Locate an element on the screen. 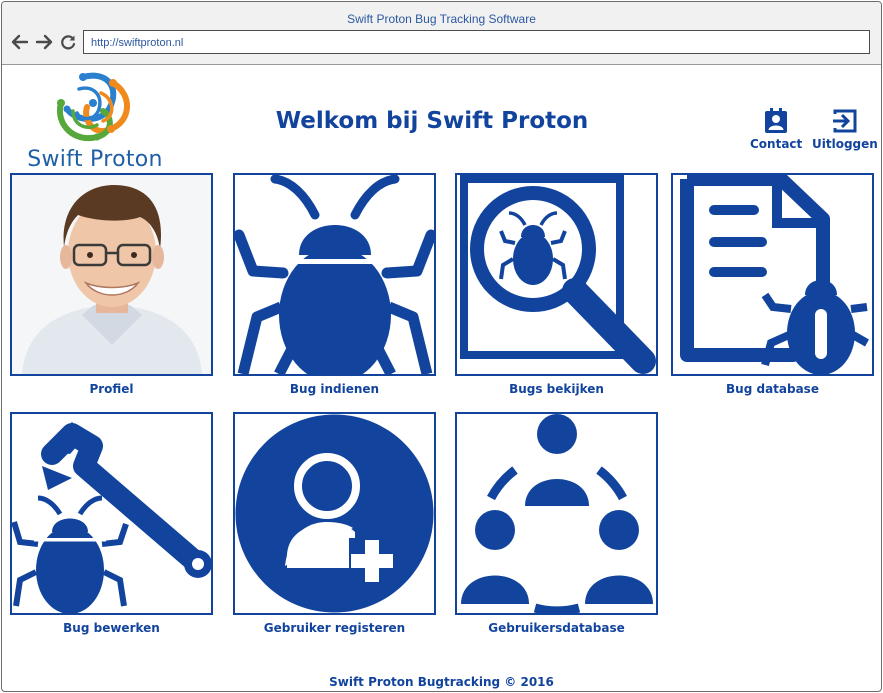  tile-profiel: Profiel is located at coordinates (111, 284).